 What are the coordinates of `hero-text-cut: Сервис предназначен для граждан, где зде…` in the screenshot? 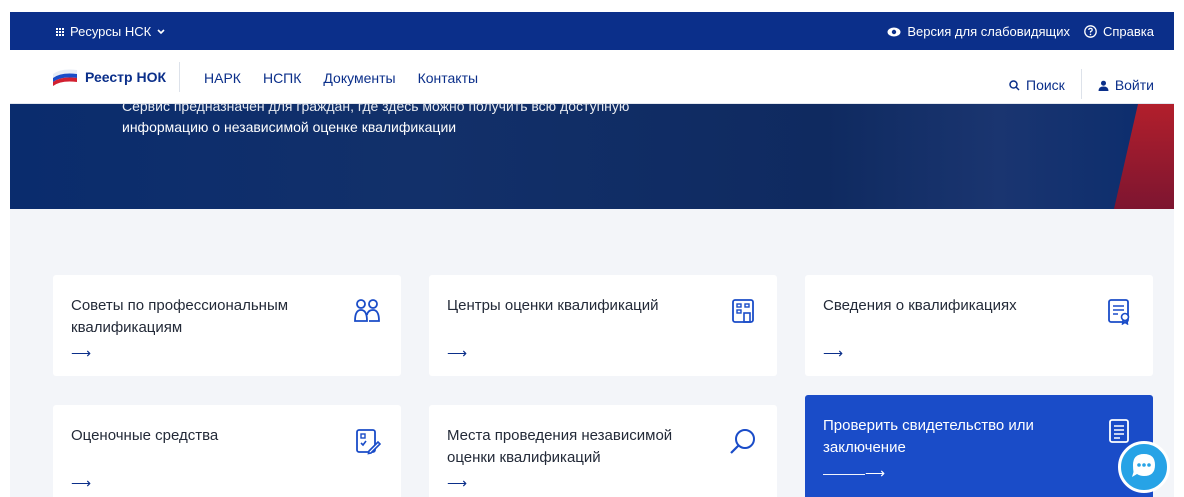 It's located at (376, 109).